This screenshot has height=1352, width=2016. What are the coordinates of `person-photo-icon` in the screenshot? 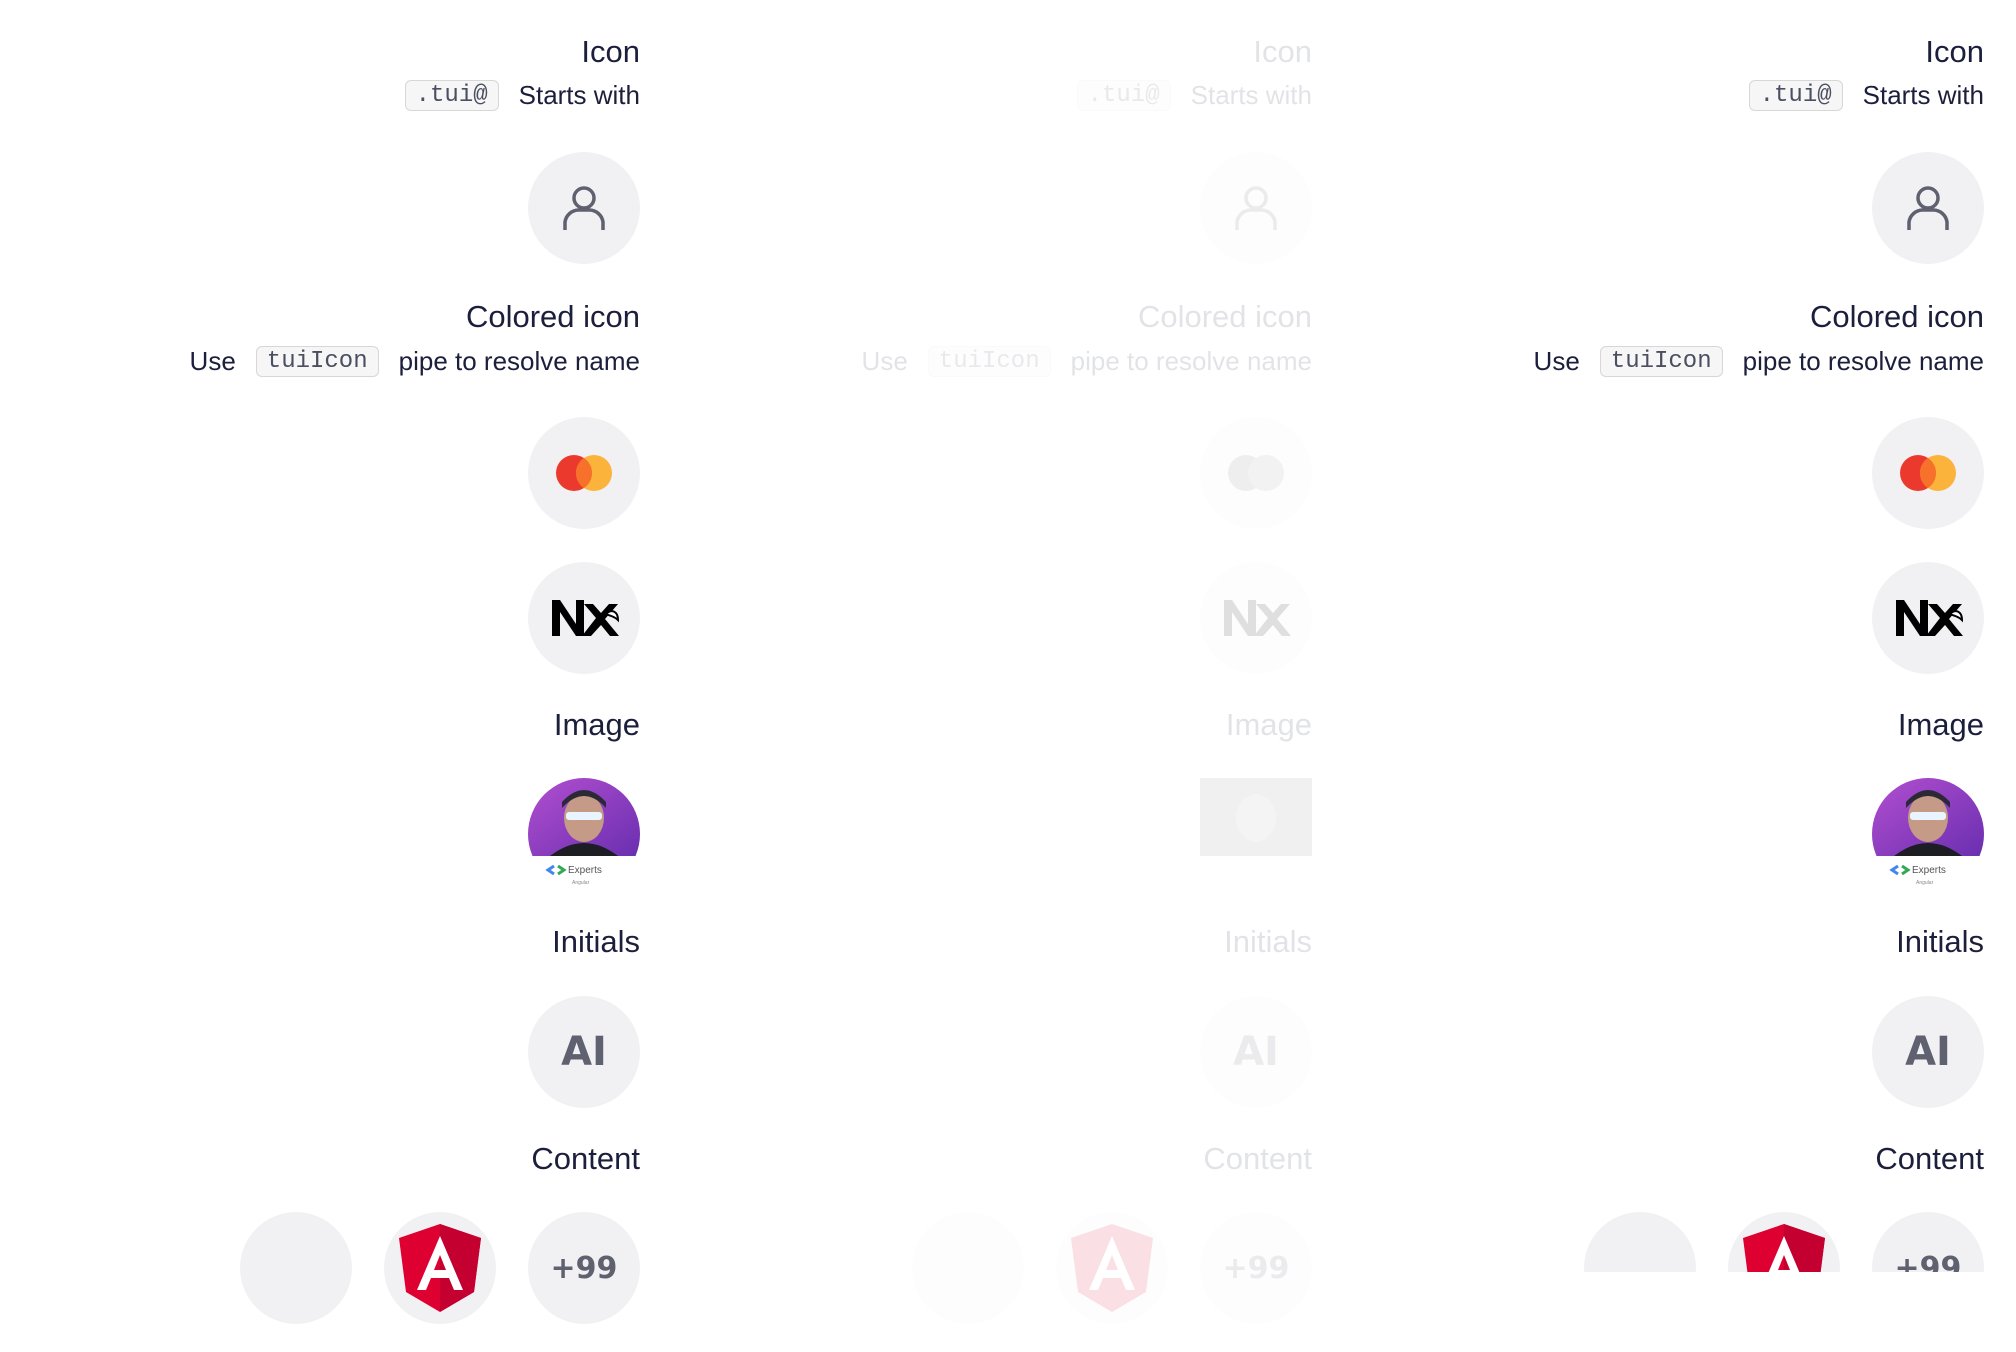 It's located at (1256, 834).